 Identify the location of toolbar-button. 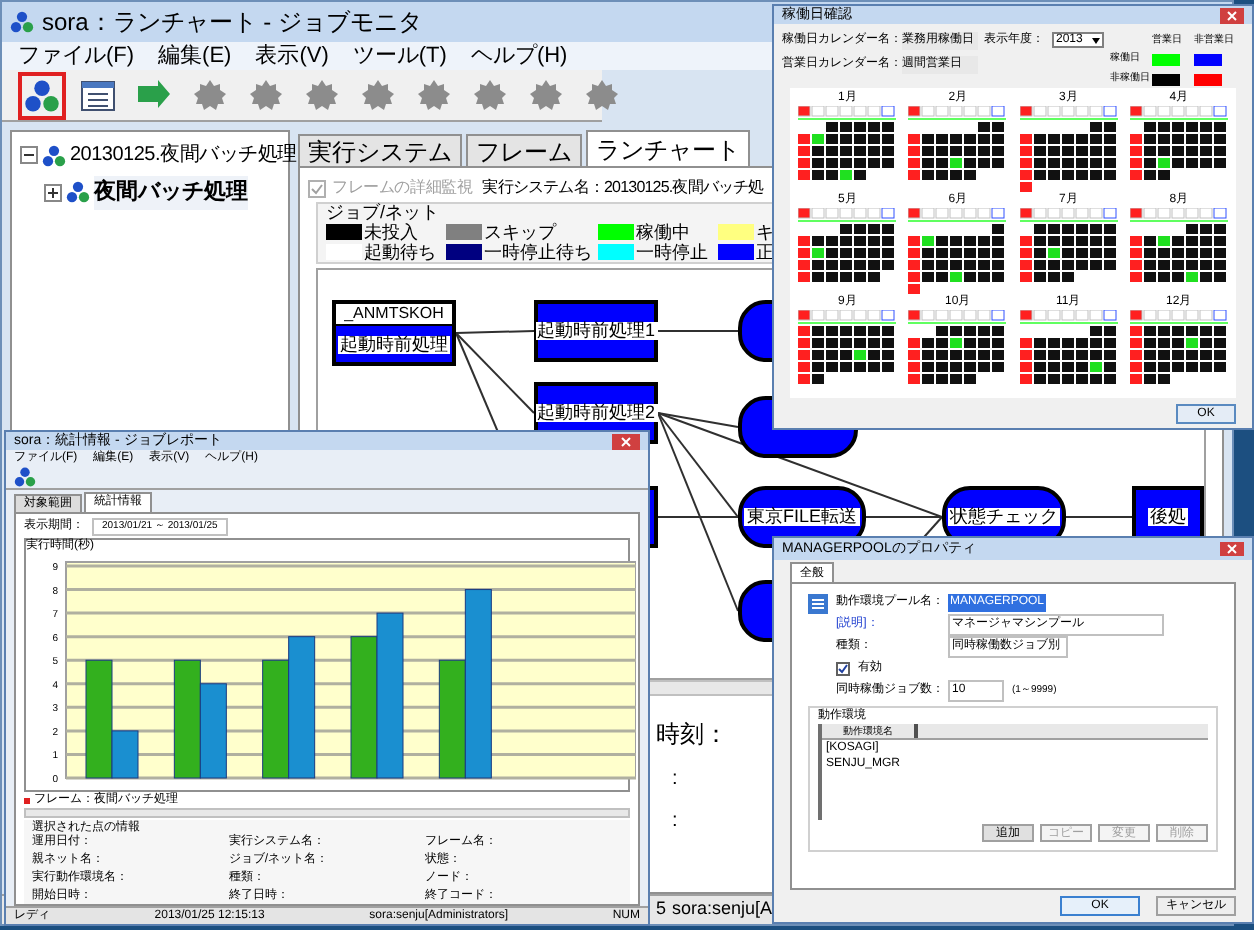
(42, 95).